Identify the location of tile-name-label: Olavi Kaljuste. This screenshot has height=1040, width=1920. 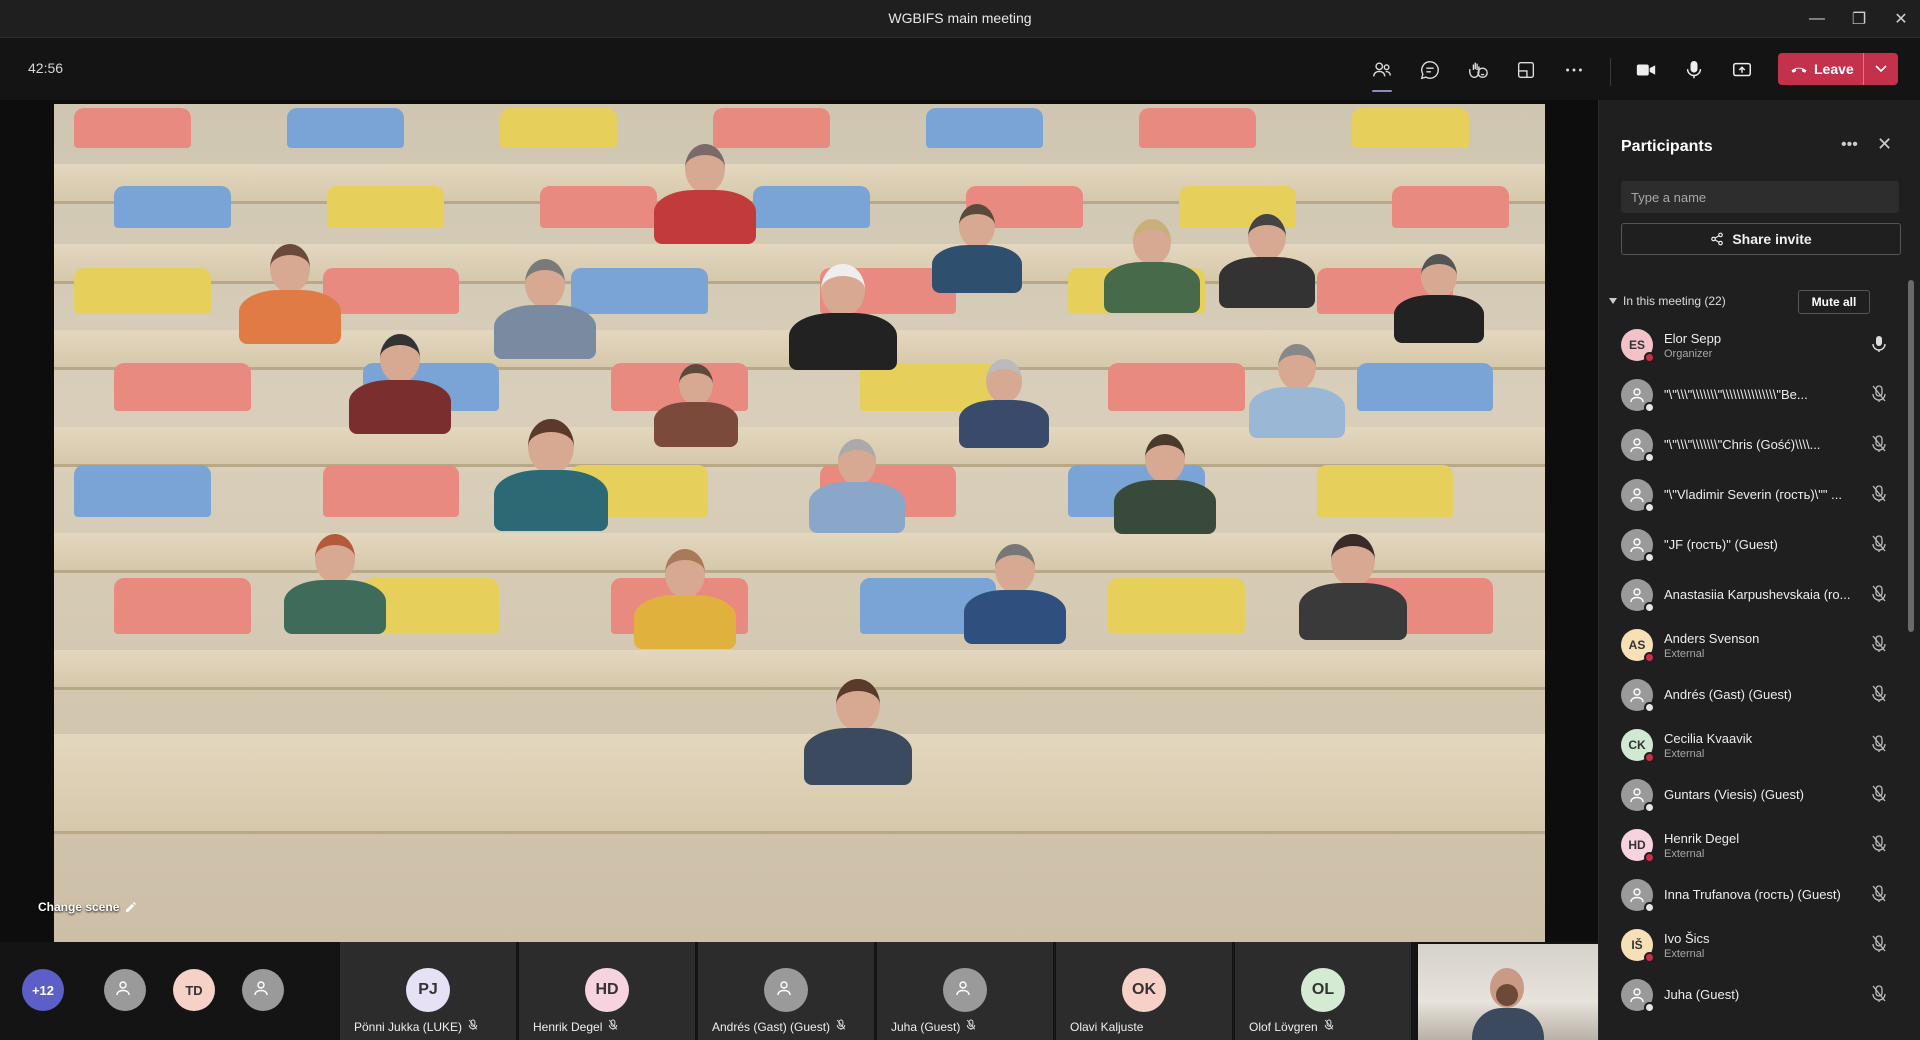
(1106, 1027).